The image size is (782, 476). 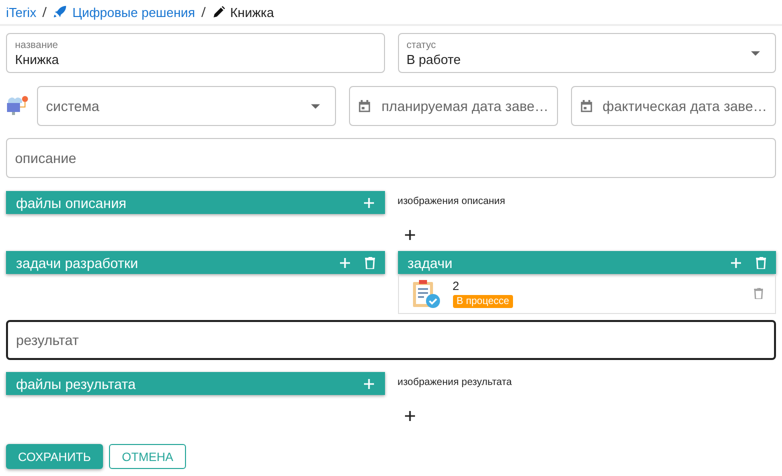 I want to click on checklist-icon, so click(x=425, y=293).